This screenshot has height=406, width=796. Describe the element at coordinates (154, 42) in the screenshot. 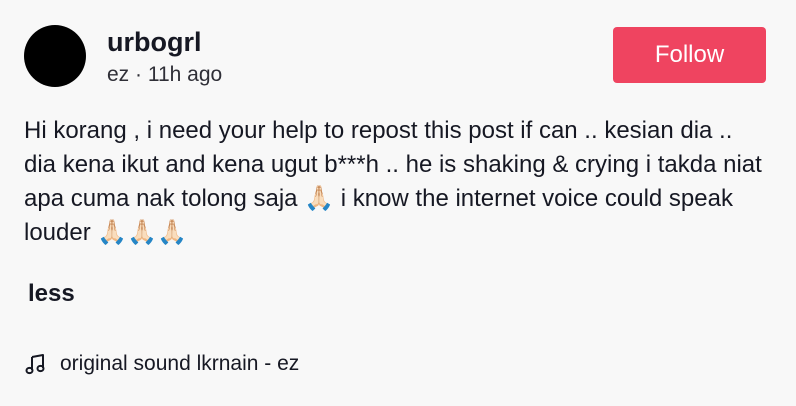

I see `username: urbogrl` at that location.